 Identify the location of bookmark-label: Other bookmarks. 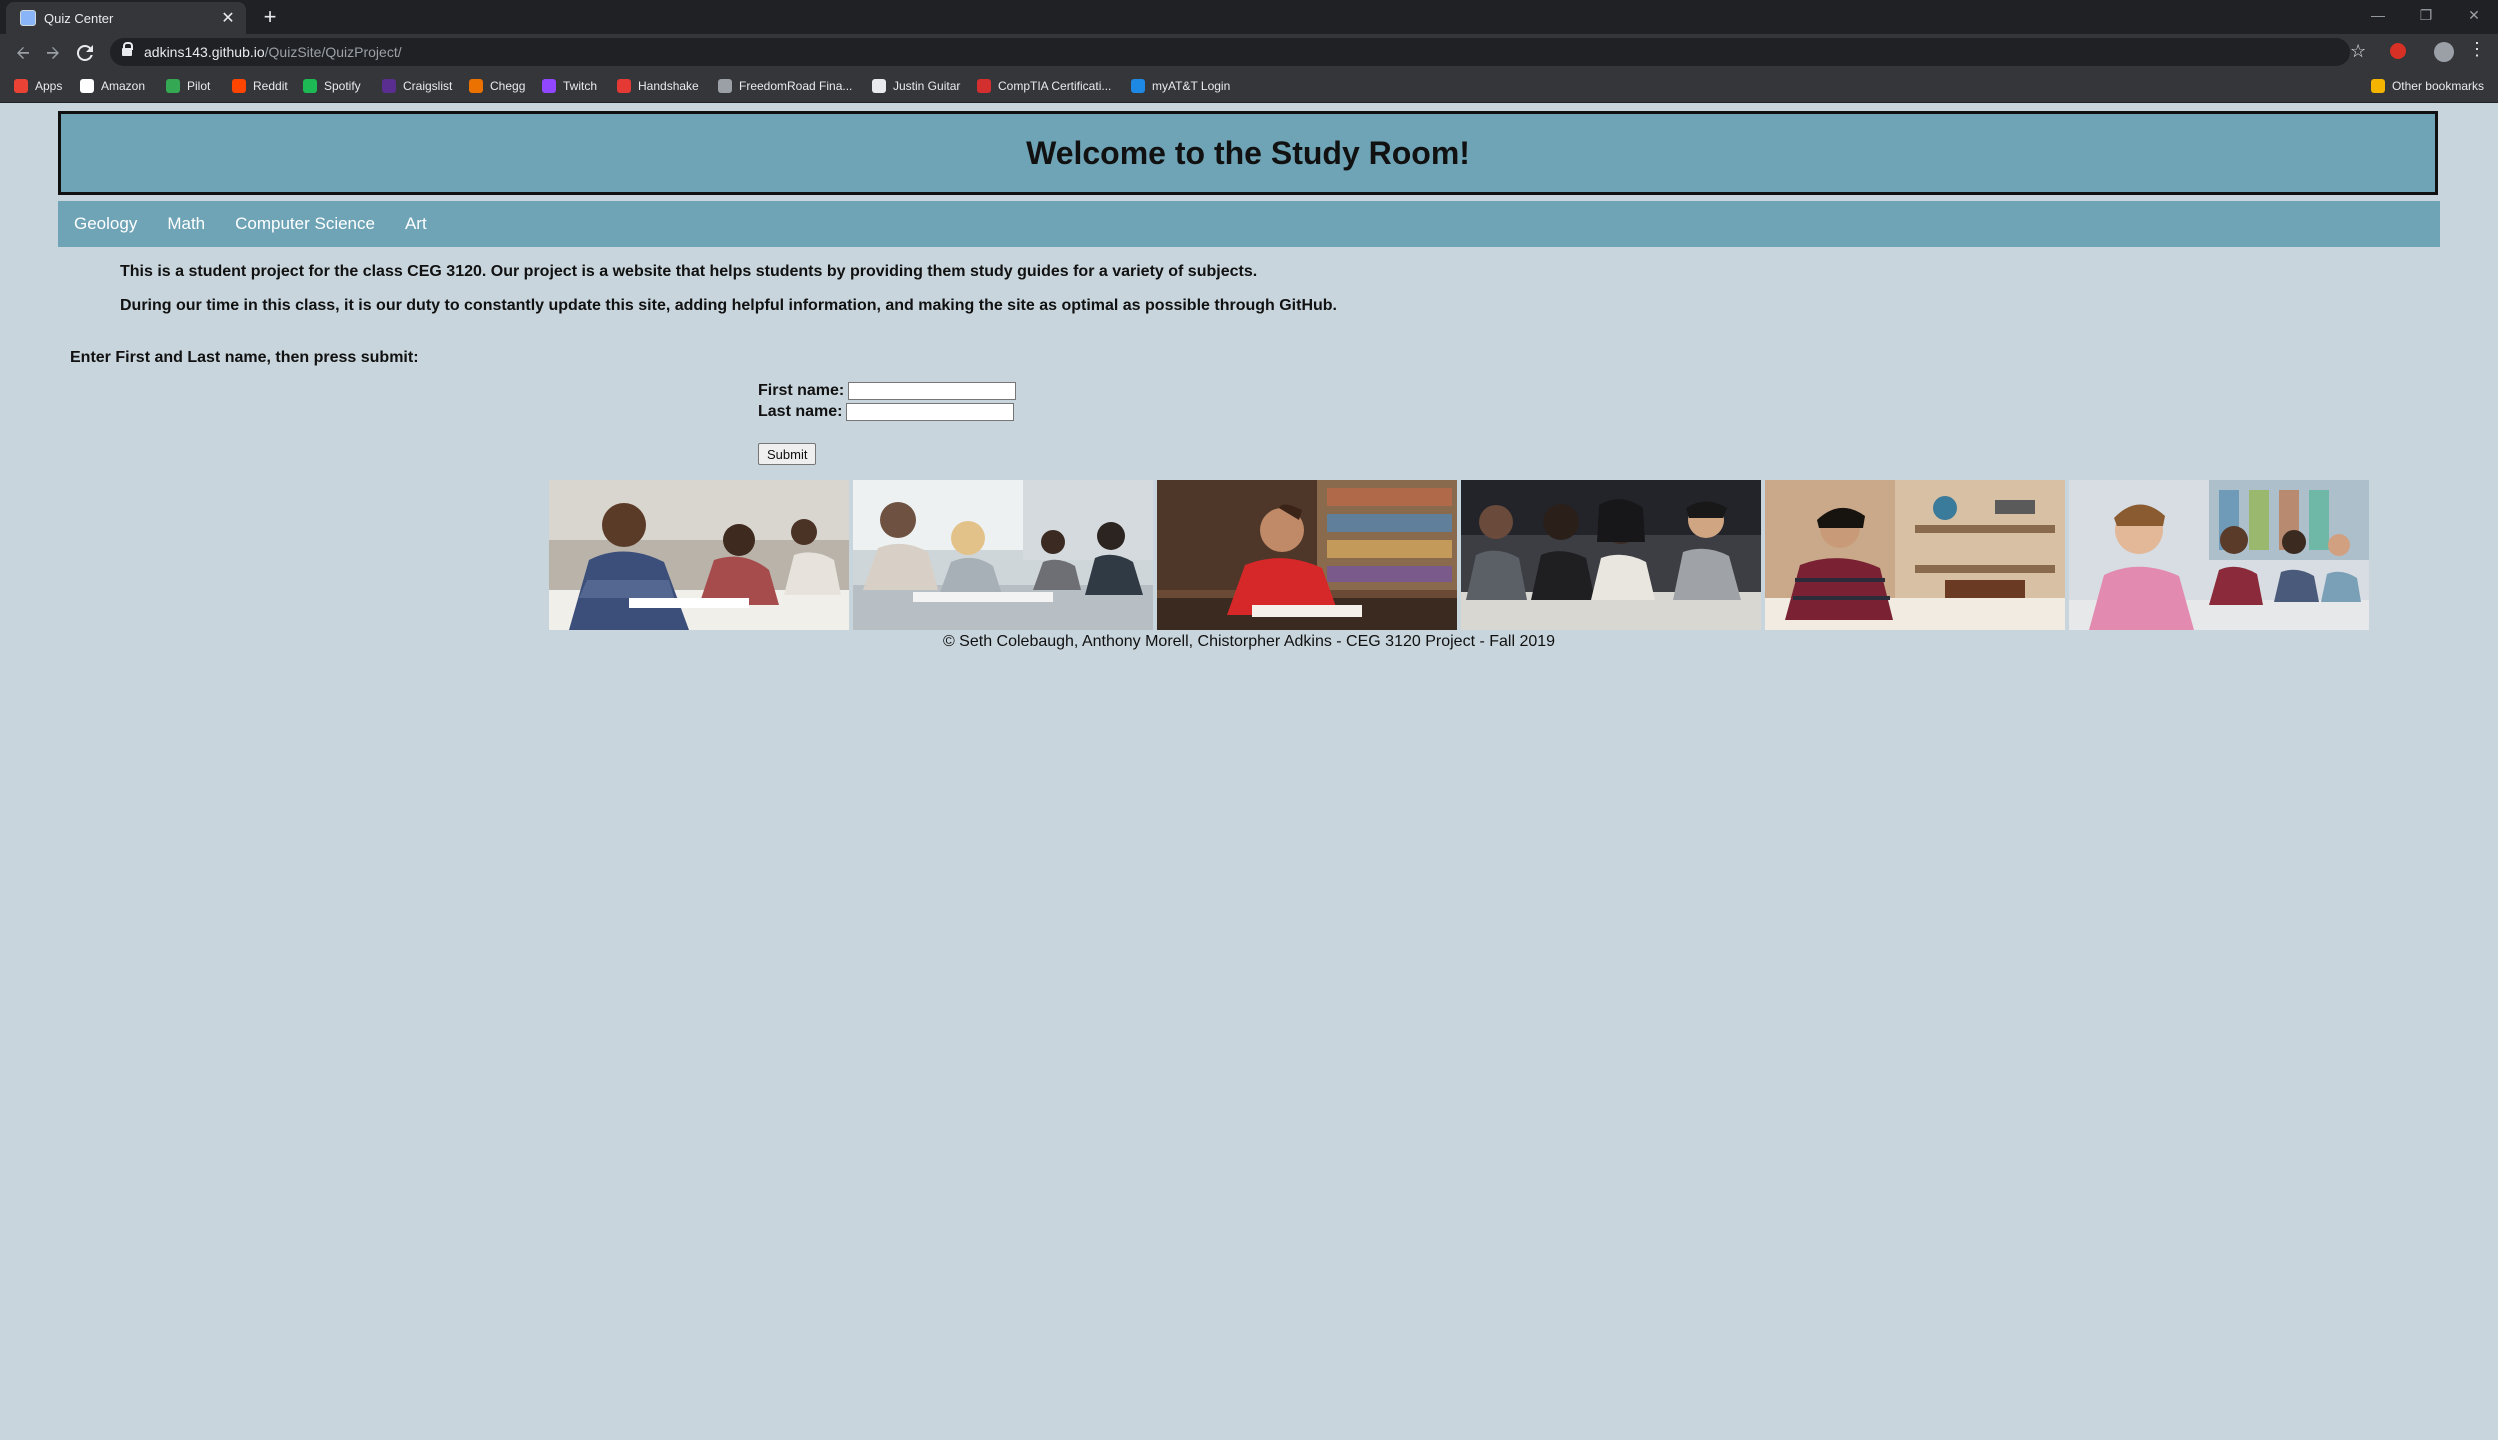
(2437, 86).